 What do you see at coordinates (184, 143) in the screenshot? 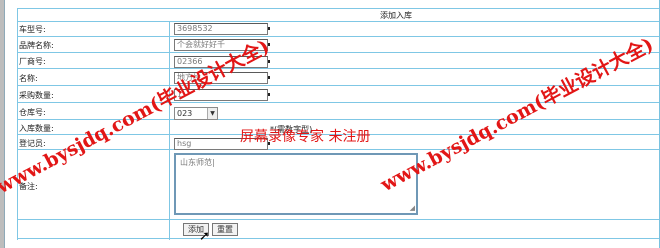
I see `registrar-value: hsg` at bounding box center [184, 143].